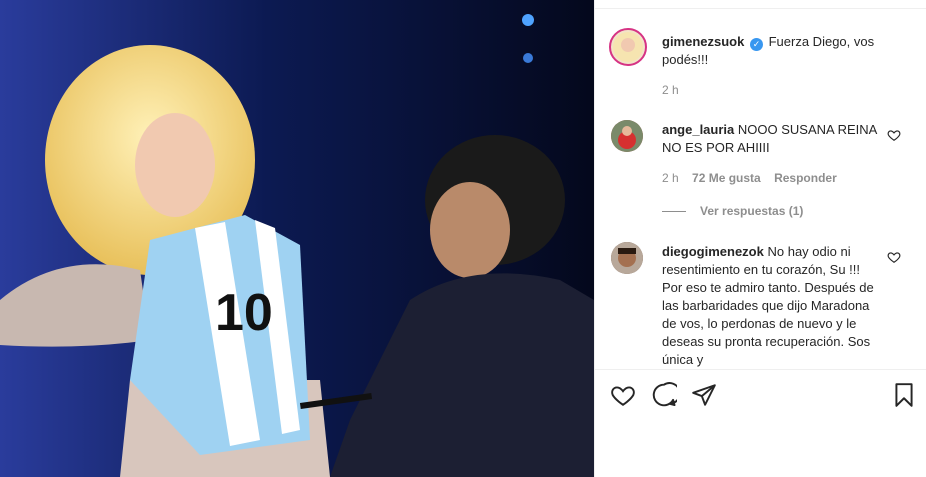 The width and height of the screenshot is (926, 477). What do you see at coordinates (664, 395) in the screenshot?
I see `comment-icon` at bounding box center [664, 395].